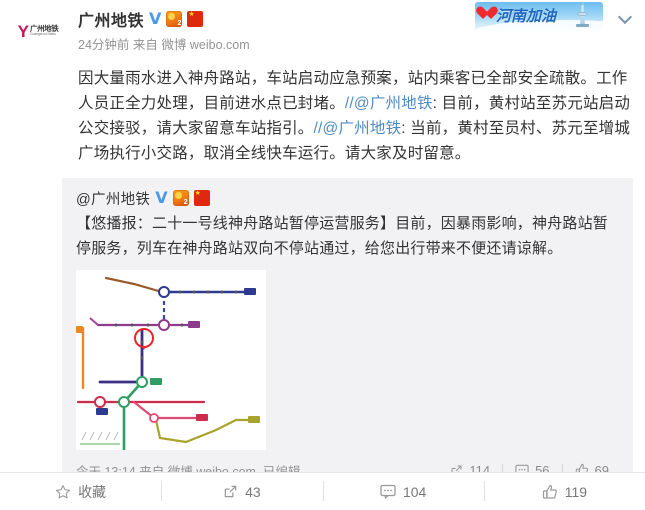  I want to click on campaign-banner-label: 河南加油, so click(526, 16).